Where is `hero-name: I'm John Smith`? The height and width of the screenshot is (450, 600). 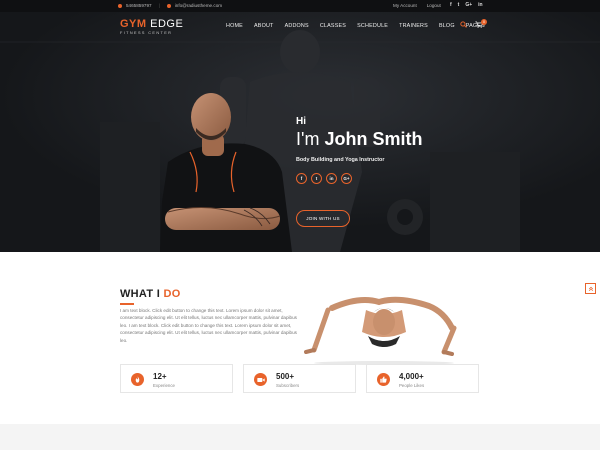 hero-name: I'm John Smith is located at coordinates (359, 139).